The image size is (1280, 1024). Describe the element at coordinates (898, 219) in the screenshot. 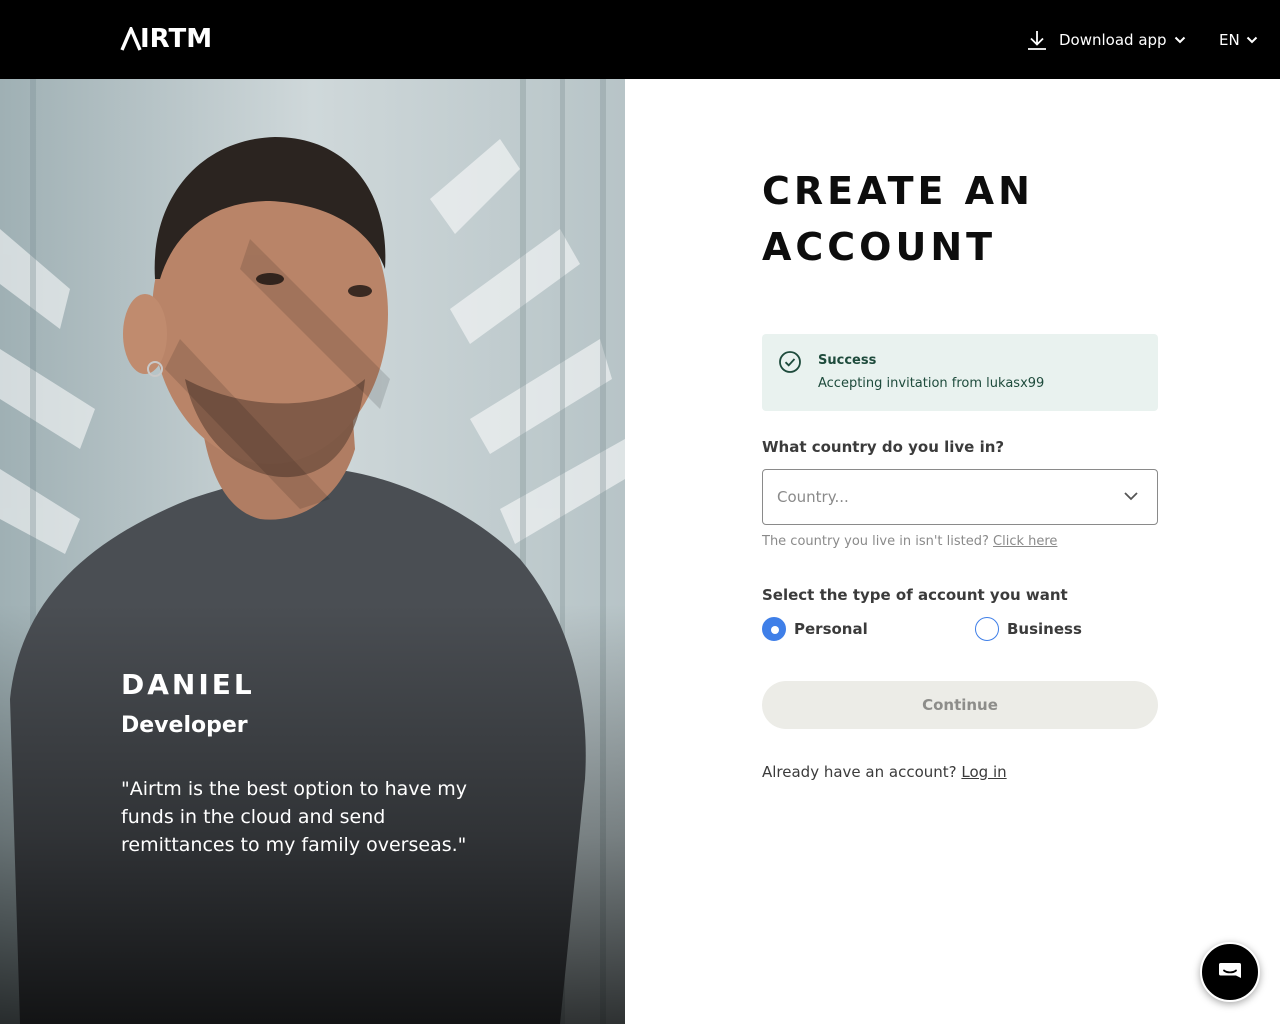

I see `page-title: CREATE AN ACCOUNT` at that location.